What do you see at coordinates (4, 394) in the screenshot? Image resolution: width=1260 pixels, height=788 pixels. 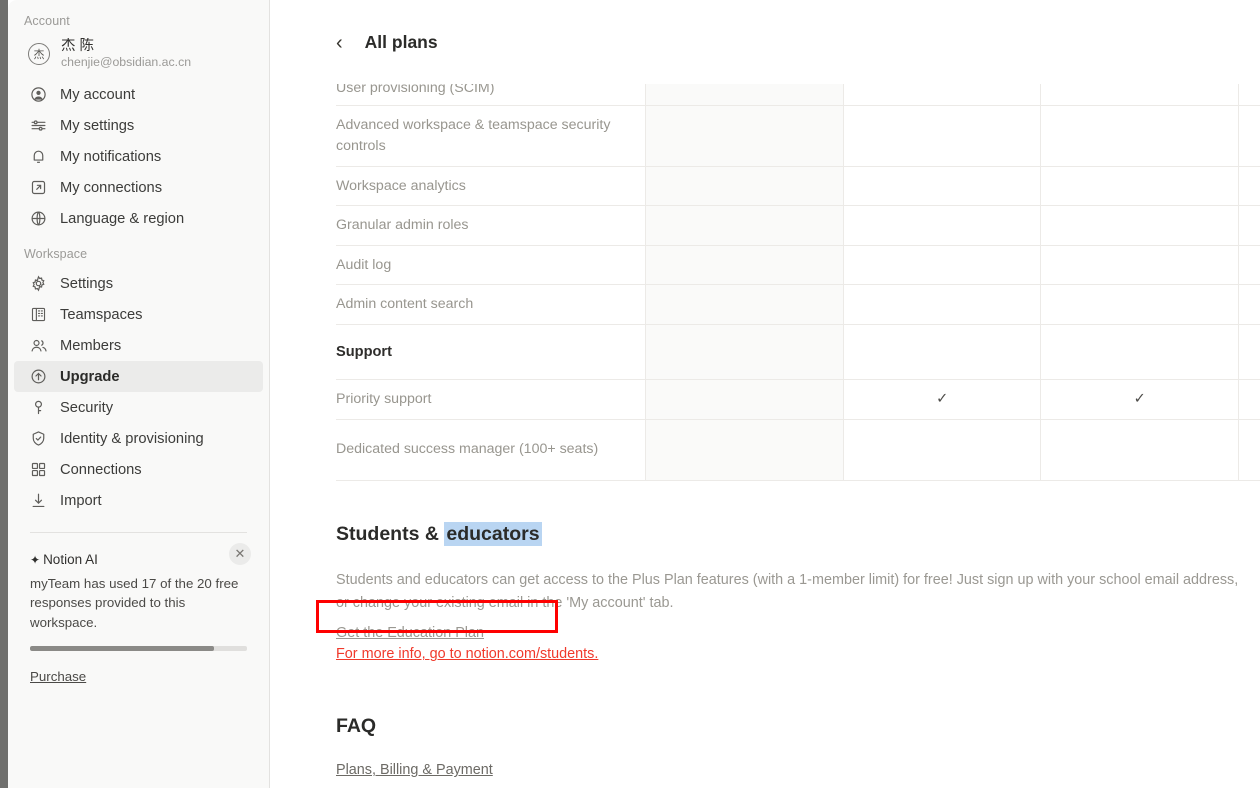 I see `window-left-edge` at bounding box center [4, 394].